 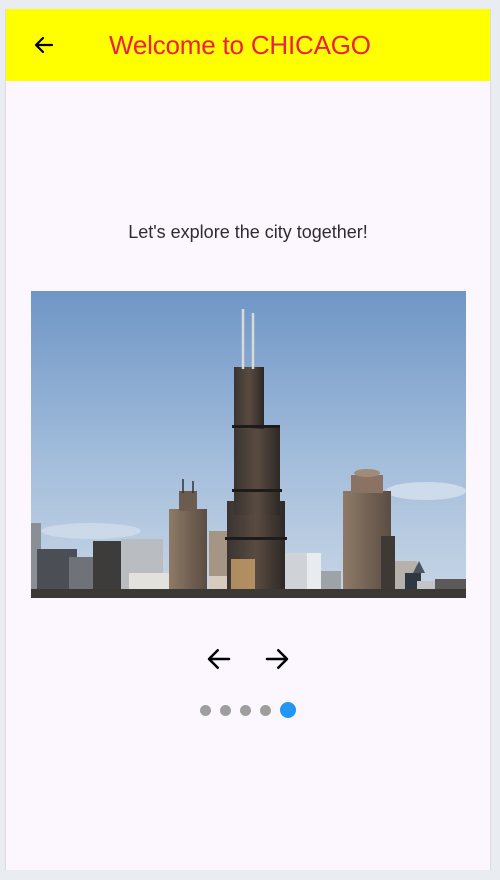 I want to click on back-button, so click(x=44, y=45).